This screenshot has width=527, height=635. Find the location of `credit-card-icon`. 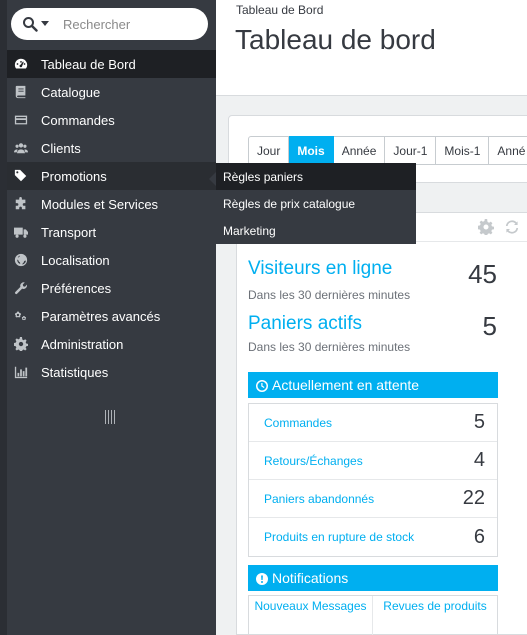

credit-card-icon is located at coordinates (21, 120).